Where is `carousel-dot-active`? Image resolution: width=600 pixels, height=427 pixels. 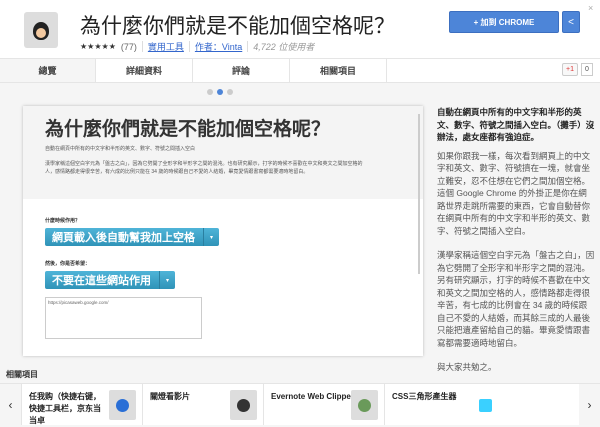 carousel-dot-active is located at coordinates (220, 92).